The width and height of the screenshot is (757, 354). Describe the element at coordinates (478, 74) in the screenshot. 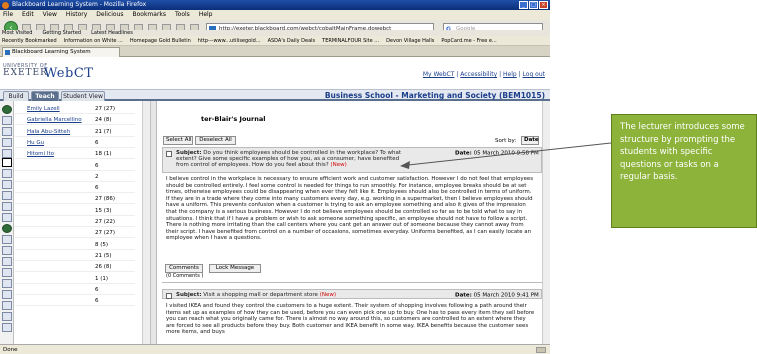

I see `accessibility-link: Accessibility` at that location.